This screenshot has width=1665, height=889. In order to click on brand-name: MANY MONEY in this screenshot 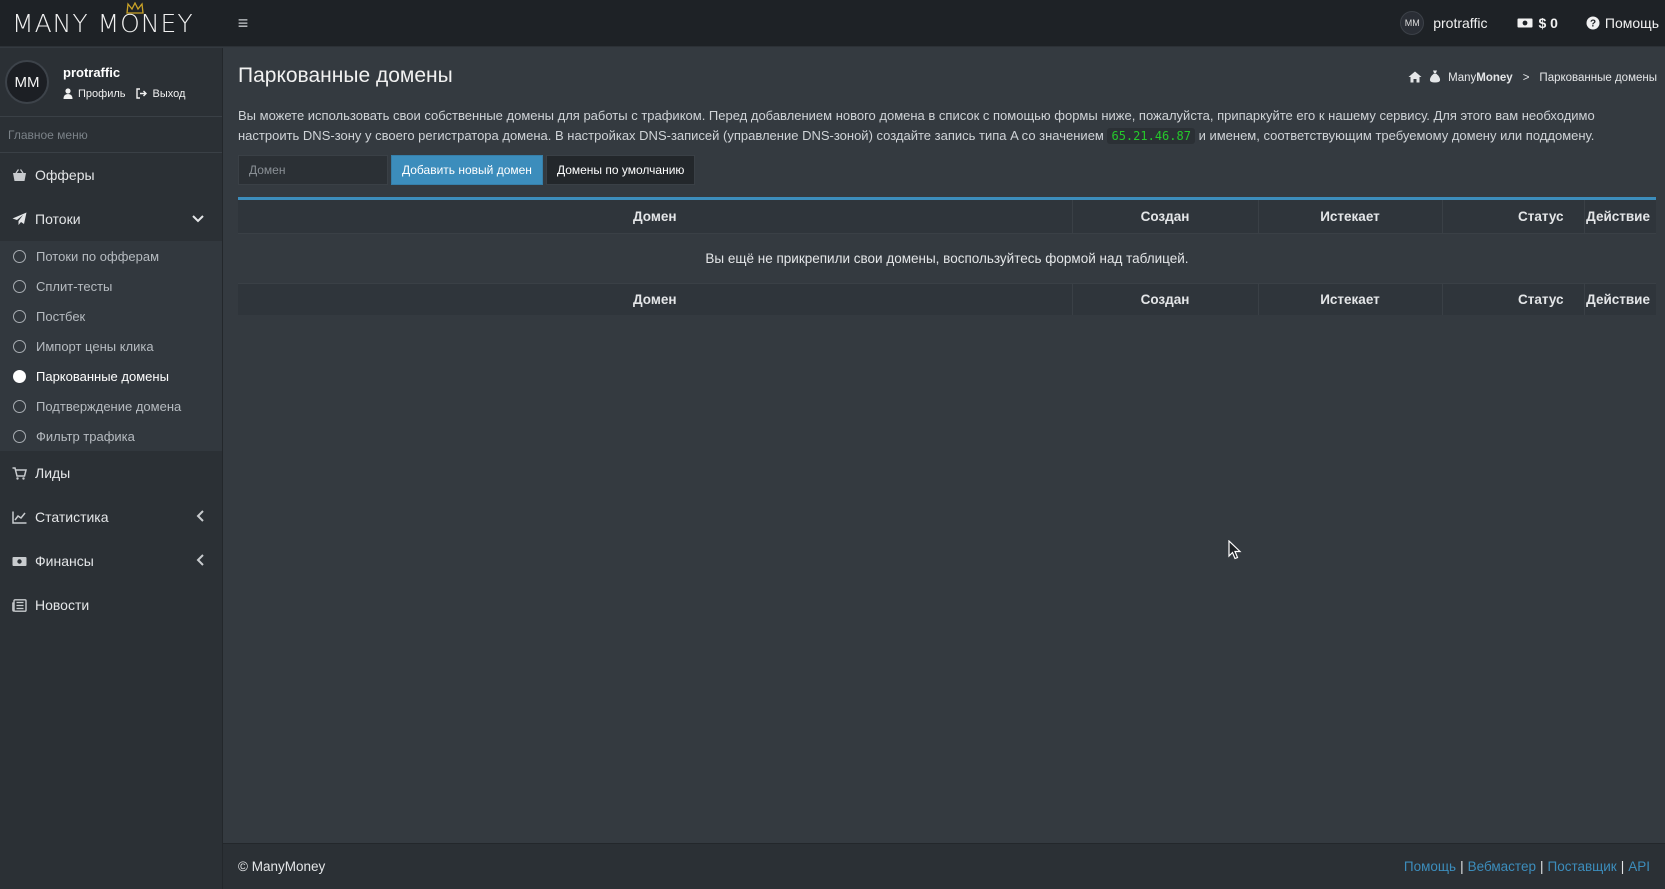, I will do `click(103, 23)`.